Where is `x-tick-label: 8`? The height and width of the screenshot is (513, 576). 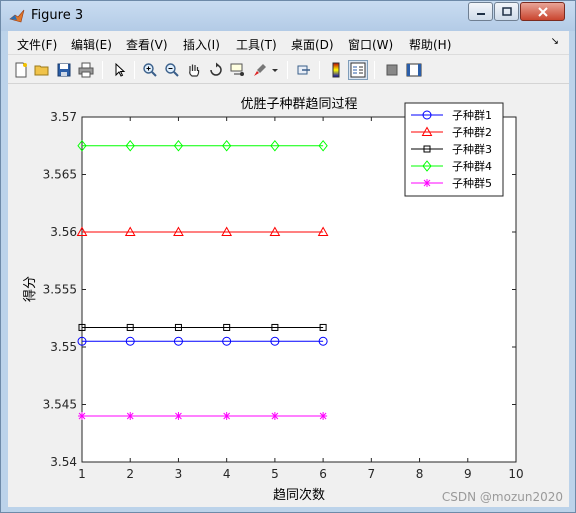 x-tick-label: 8 is located at coordinates (420, 474).